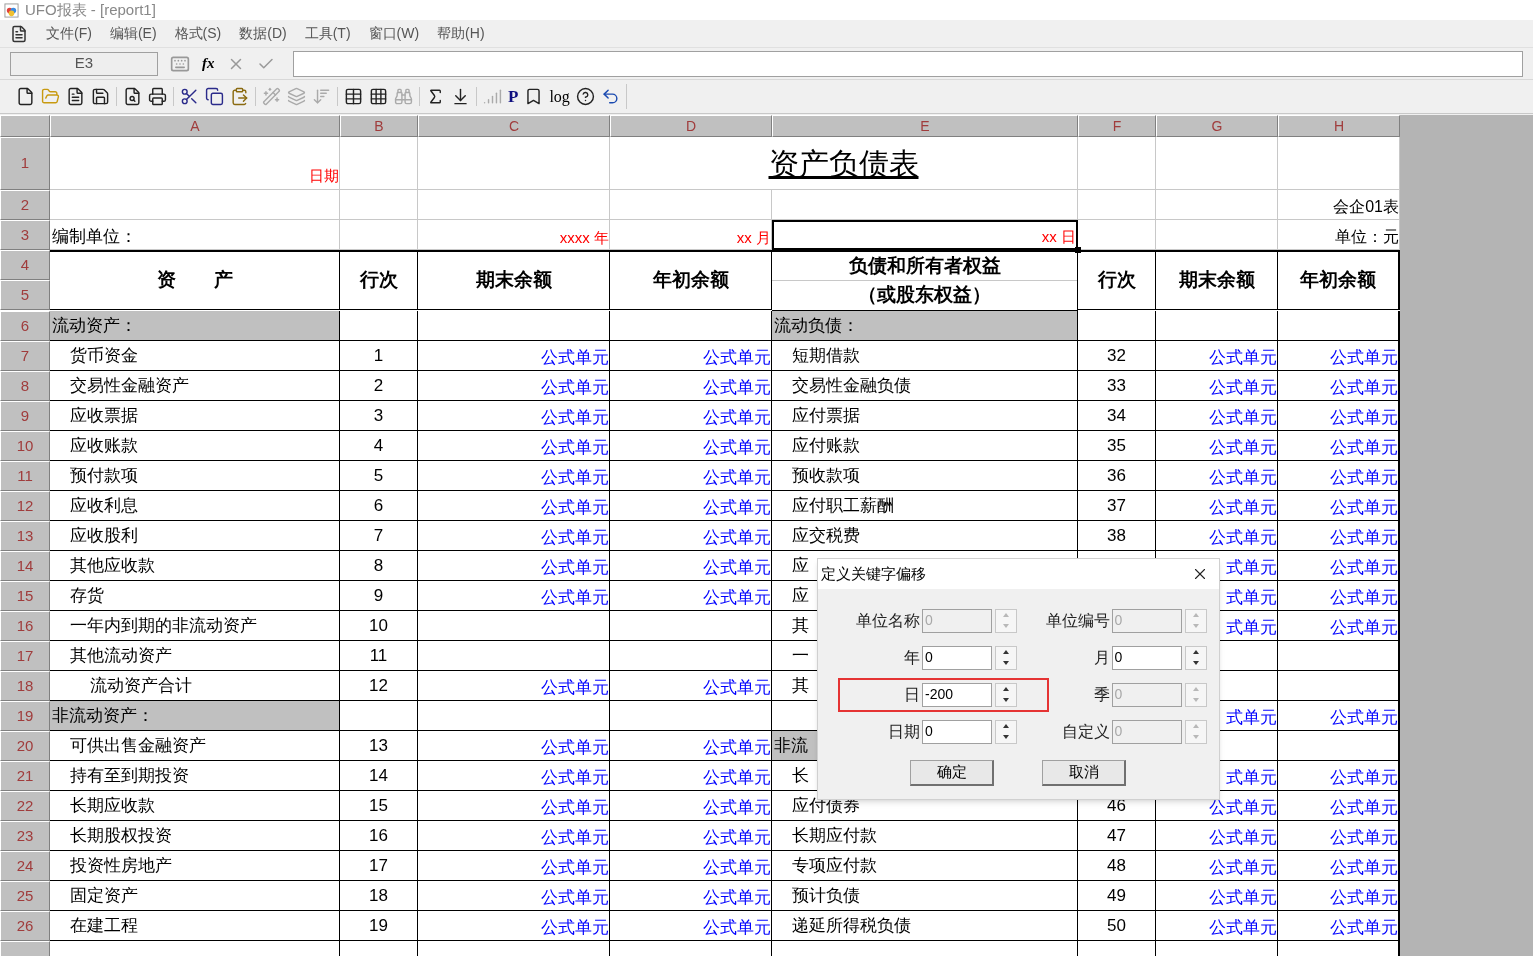  What do you see at coordinates (924, 266) in the screenshot?
I see `column-heading: 负债和所有者权益` at bounding box center [924, 266].